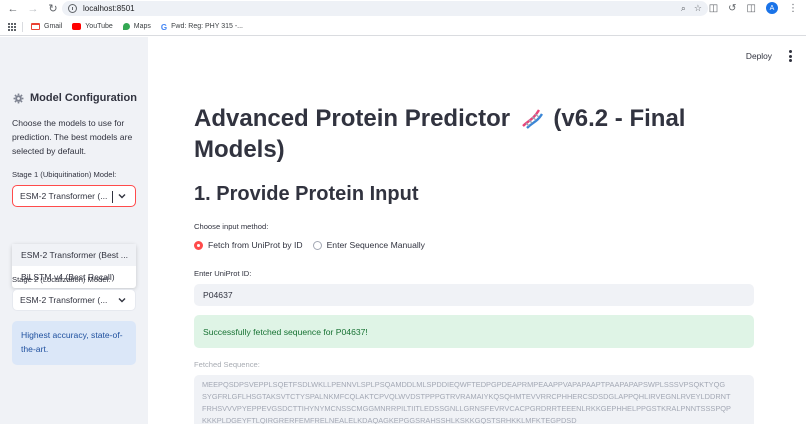 This screenshot has height=424, width=806. What do you see at coordinates (759, 56) in the screenshot?
I see `deploy-button: Deploy` at bounding box center [759, 56].